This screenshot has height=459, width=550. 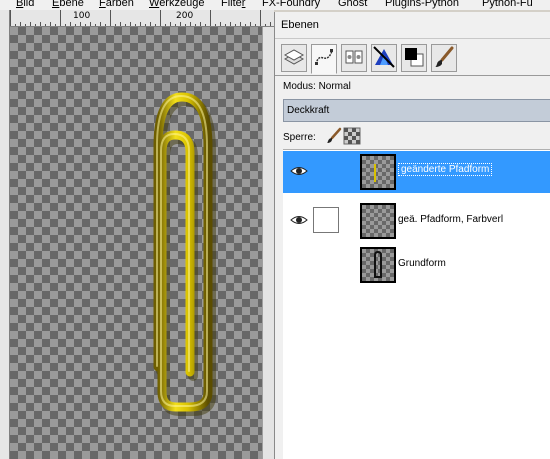 I want to click on dock-tabs, so click(x=415, y=59).